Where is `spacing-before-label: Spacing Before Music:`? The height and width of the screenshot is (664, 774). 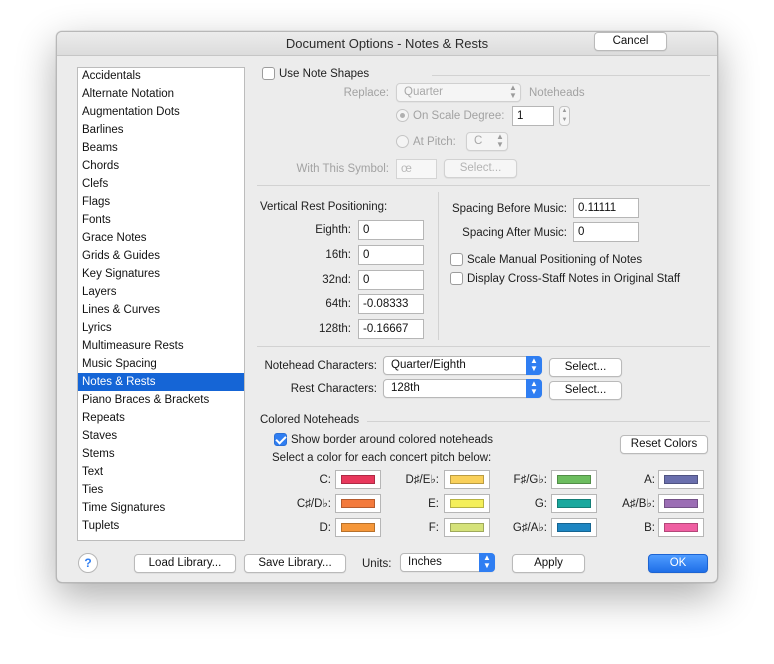
spacing-before-label: Spacing Before Music: is located at coordinates (509, 209).